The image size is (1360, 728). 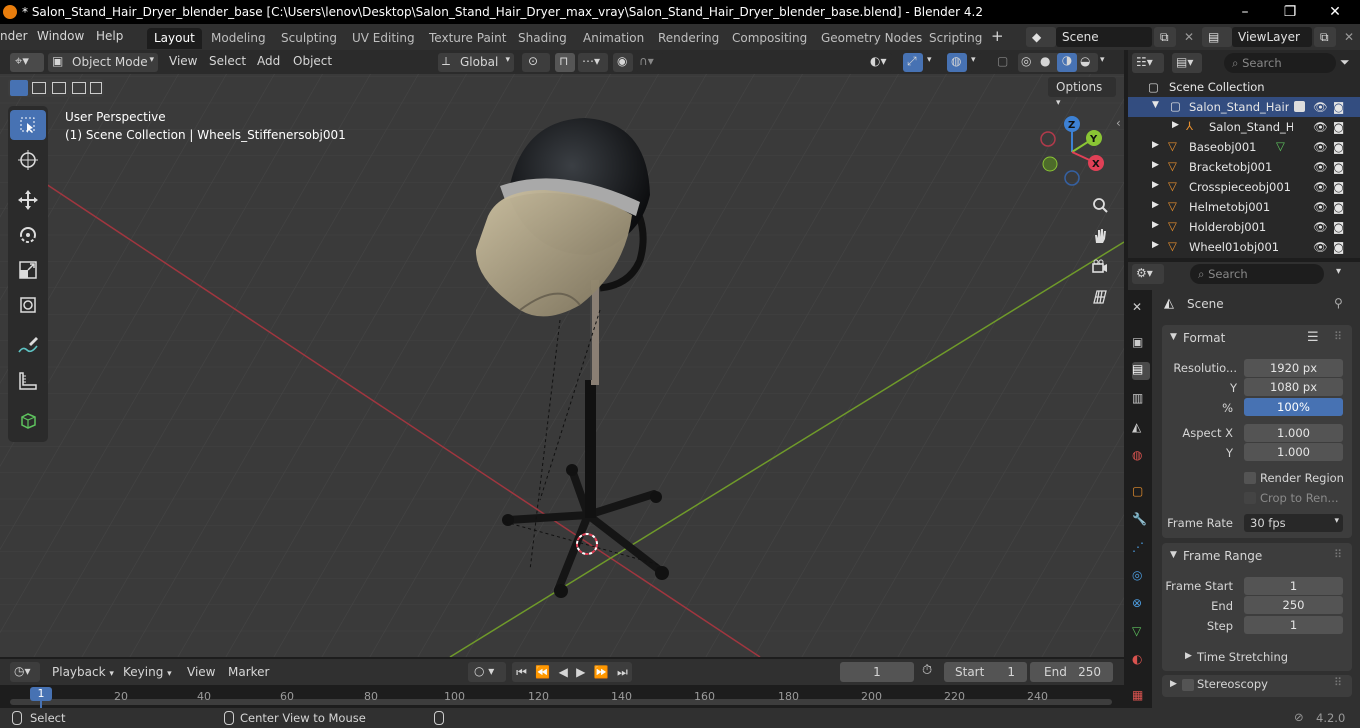 I want to click on close-button: ✕, so click(x=1335, y=12).